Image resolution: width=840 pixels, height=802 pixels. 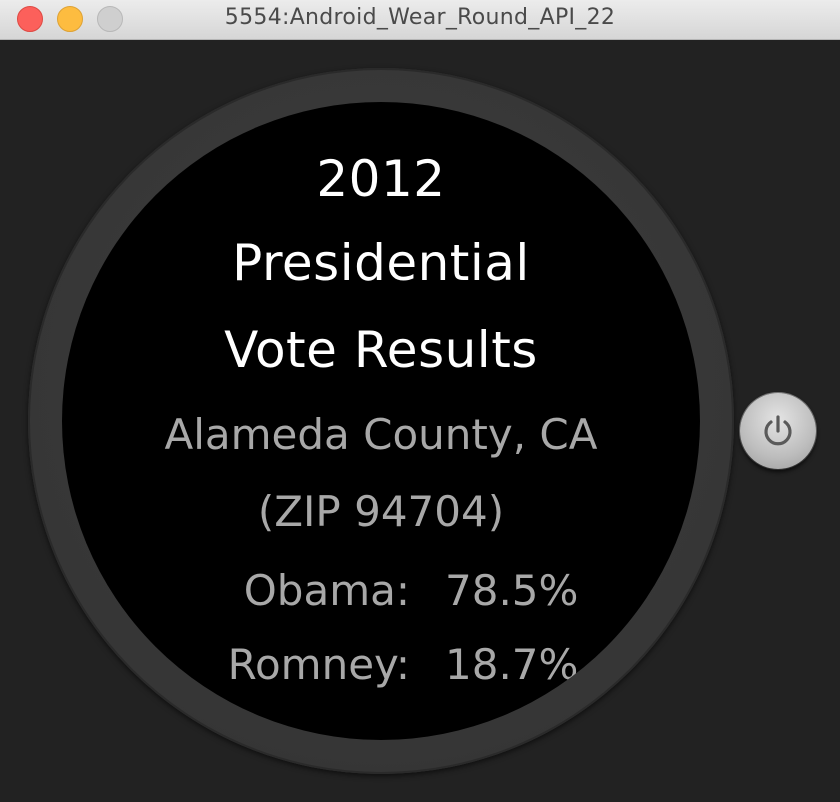 I want to click on location-zip: (ZIP 94704), so click(x=381, y=511).